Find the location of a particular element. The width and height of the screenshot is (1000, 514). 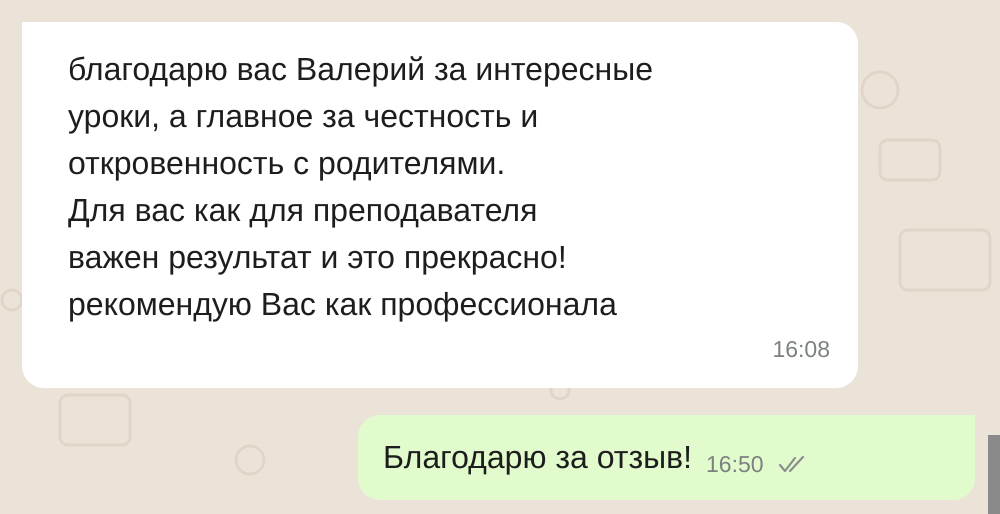

message-text: Благодарю за отзыв! is located at coordinates (537, 457).